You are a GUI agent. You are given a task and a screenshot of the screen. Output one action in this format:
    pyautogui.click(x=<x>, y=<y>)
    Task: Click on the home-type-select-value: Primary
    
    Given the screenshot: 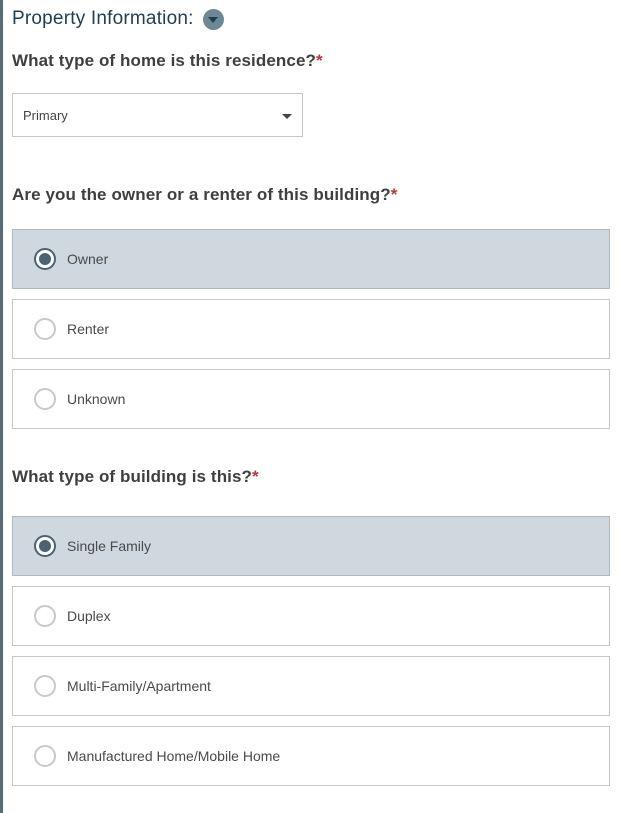 What is the action you would take?
    pyautogui.click(x=45, y=115)
    